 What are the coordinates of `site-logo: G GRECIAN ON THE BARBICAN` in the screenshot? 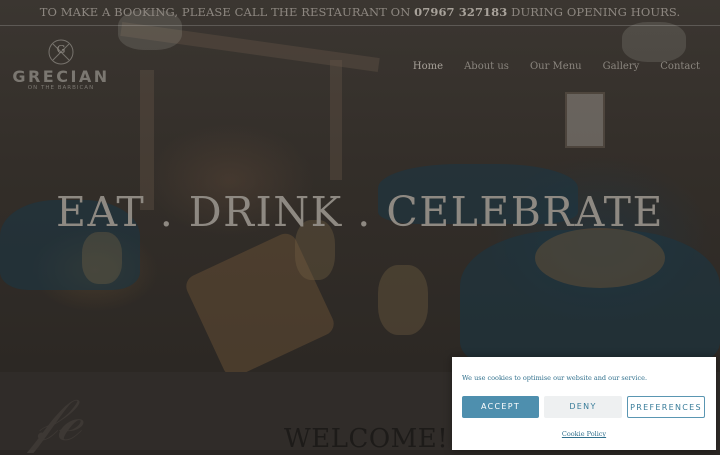 It's located at (61, 64).